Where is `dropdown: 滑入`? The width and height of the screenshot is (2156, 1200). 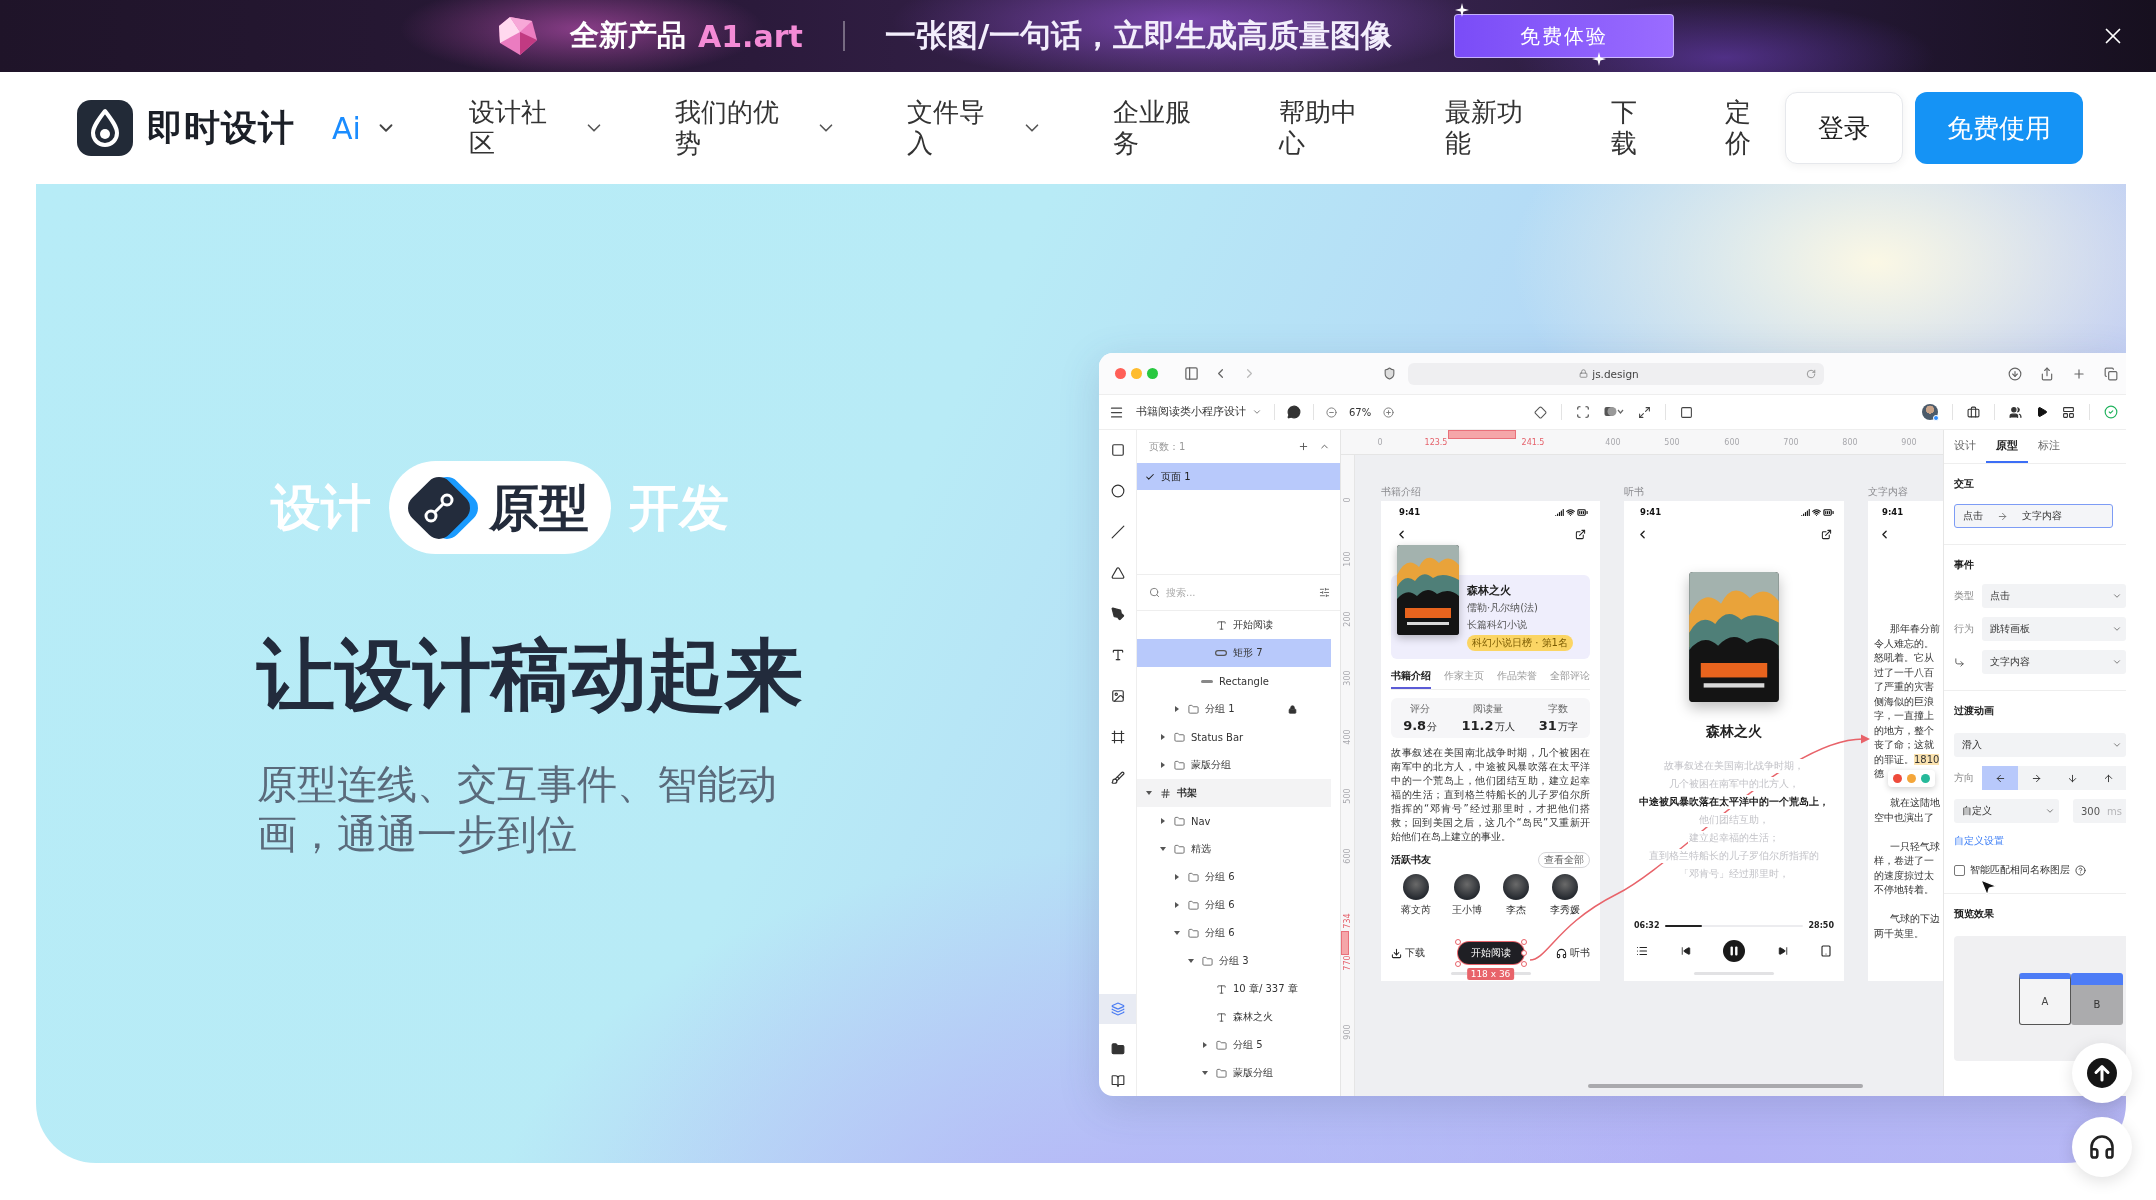 dropdown: 滑入 is located at coordinates (2040, 745).